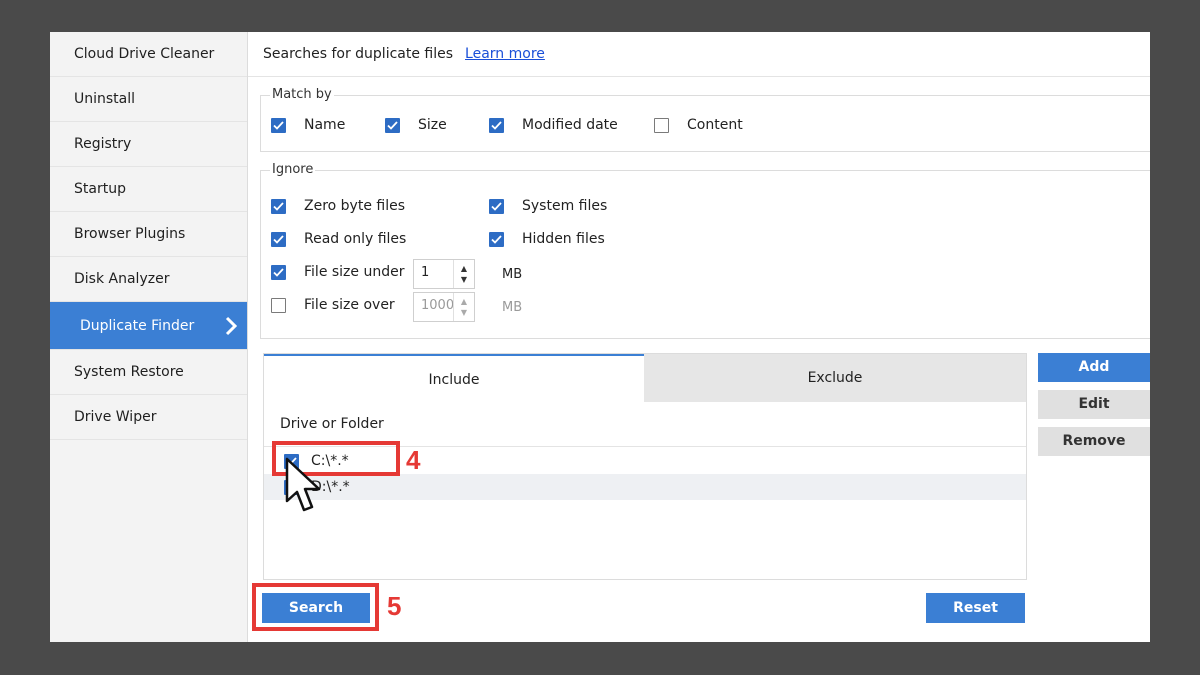  I want to click on size-under-stepper: 1 ▲ ▼, so click(444, 274).